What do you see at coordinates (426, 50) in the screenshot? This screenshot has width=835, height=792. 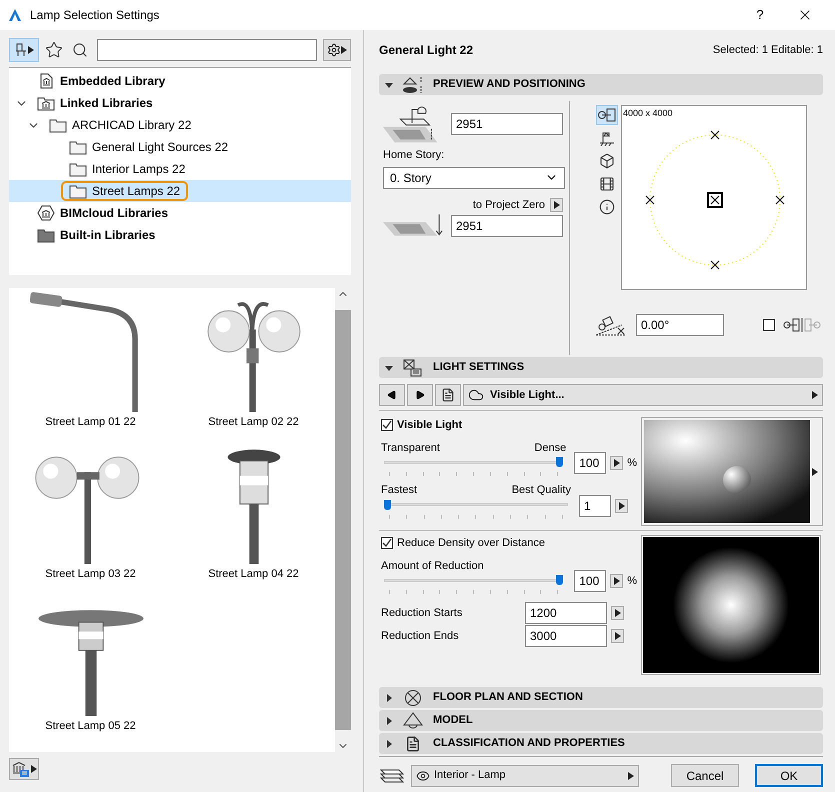 I see `object-name: General Light 22` at bounding box center [426, 50].